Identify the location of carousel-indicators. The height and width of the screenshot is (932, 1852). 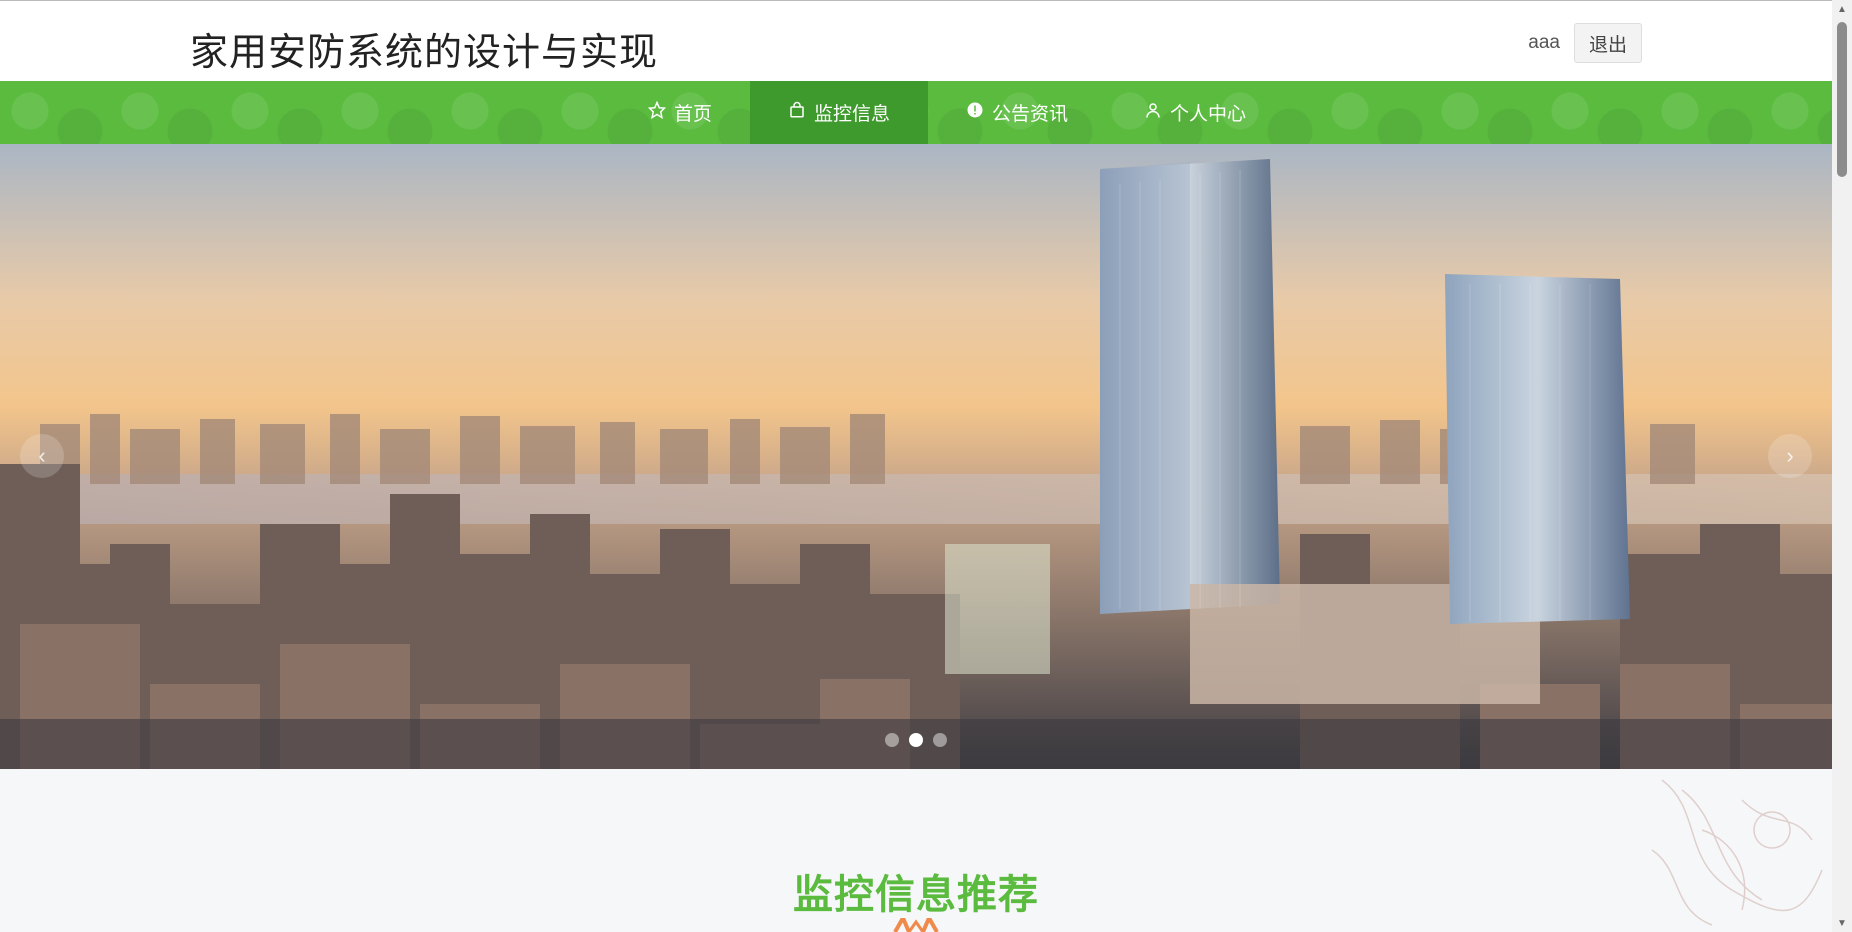
(916, 740).